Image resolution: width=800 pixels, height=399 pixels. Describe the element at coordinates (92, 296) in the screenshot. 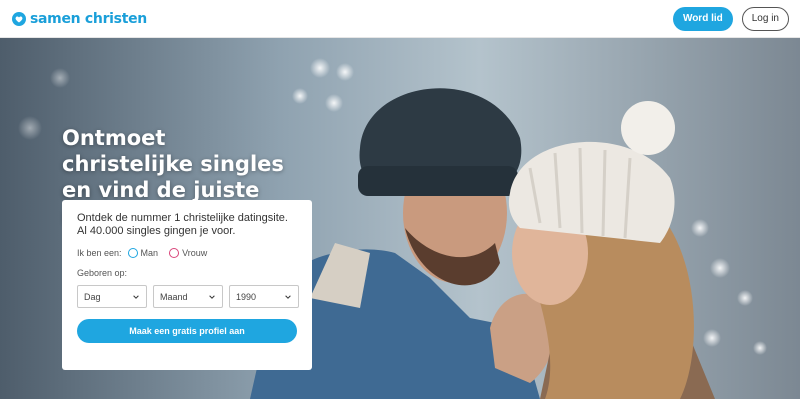

I see `day-select-value: Dag` at that location.